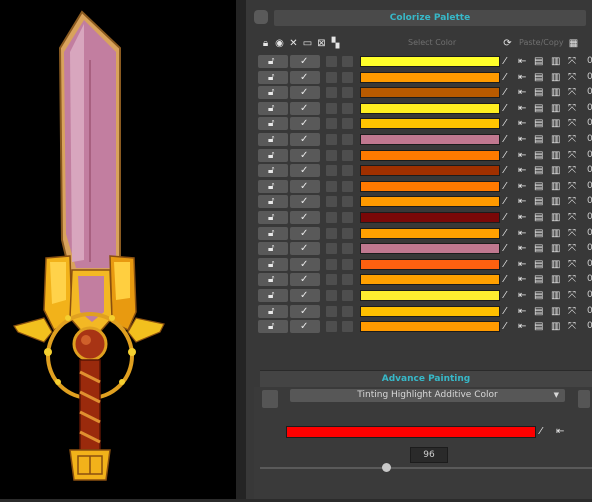  Describe the element at coordinates (573, 43) in the screenshot. I see `checker-icon: ▦` at that location.